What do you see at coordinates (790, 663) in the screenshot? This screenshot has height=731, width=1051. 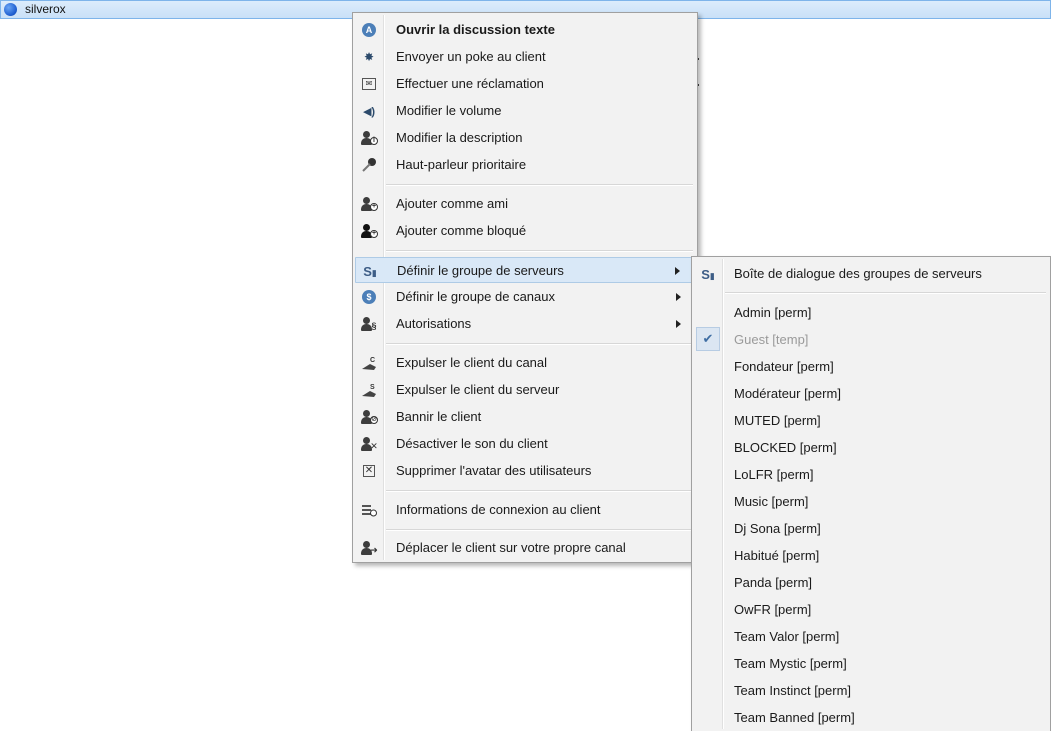 I see `server-group-label: Team Mystic [perm]` at bounding box center [790, 663].